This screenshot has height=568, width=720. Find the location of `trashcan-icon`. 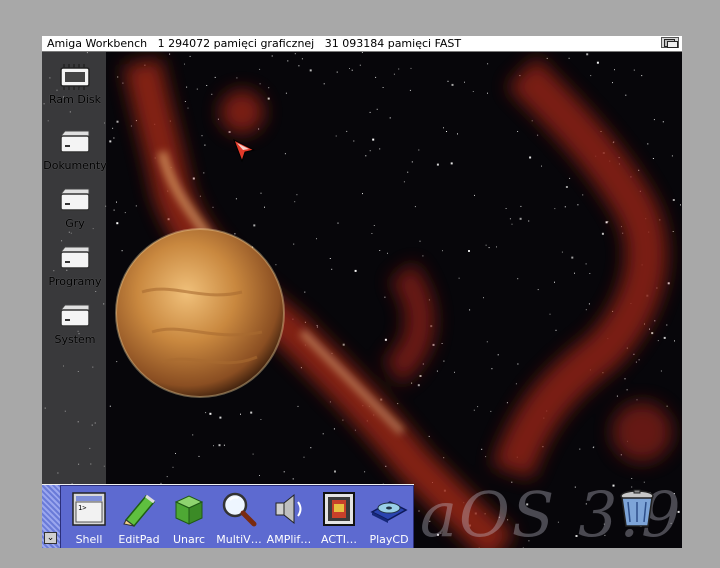

trashcan-icon is located at coordinates (637, 509).